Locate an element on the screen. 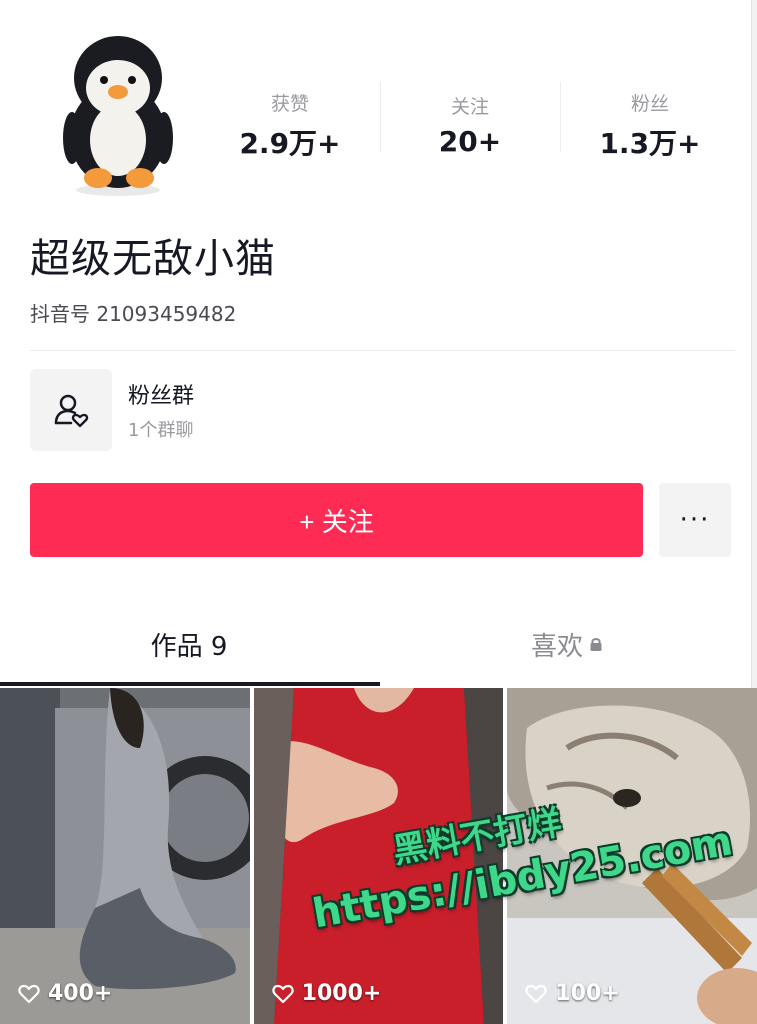  video-like-count: 100+ is located at coordinates (572, 993).